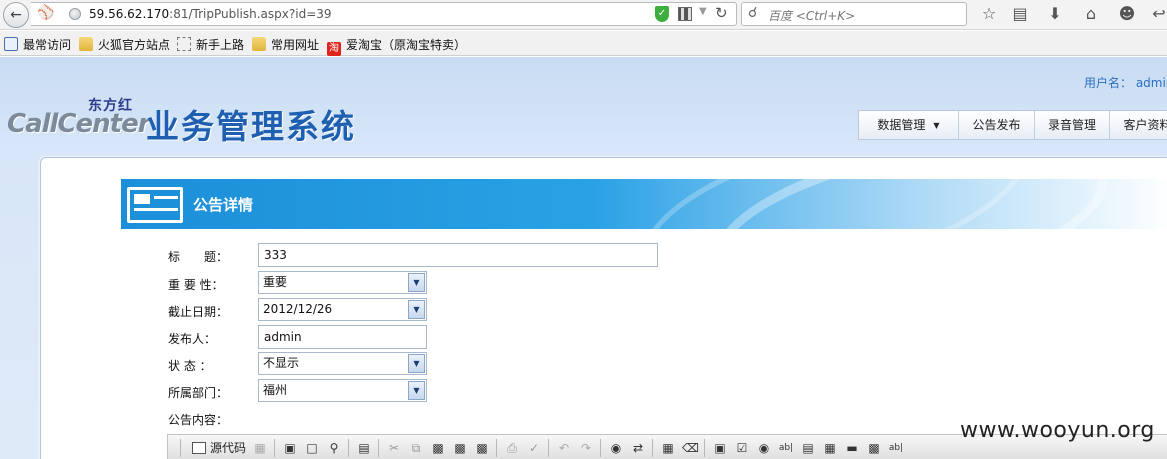 The width and height of the screenshot is (1167, 459). Describe the element at coordinates (184, 44) in the screenshot. I see `page-icon` at that location.